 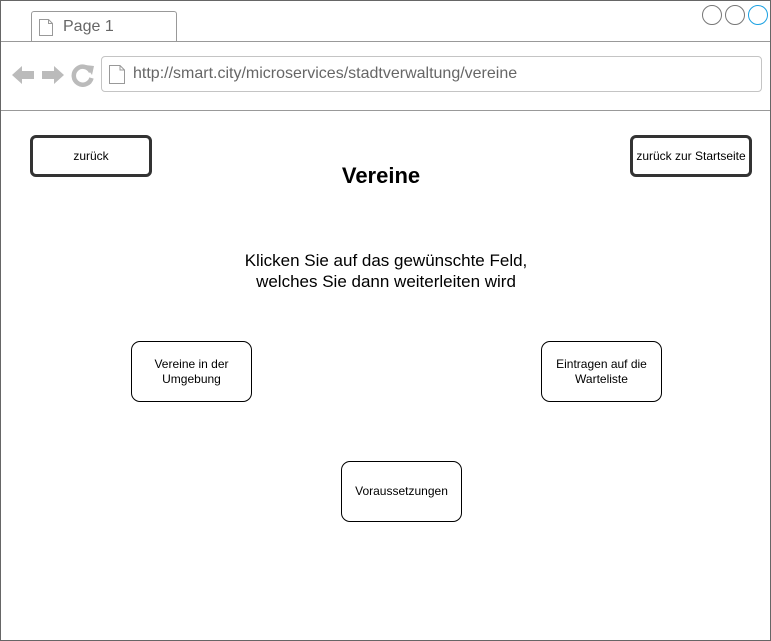 I want to click on tile-label: Warteliste, so click(x=601, y=378).